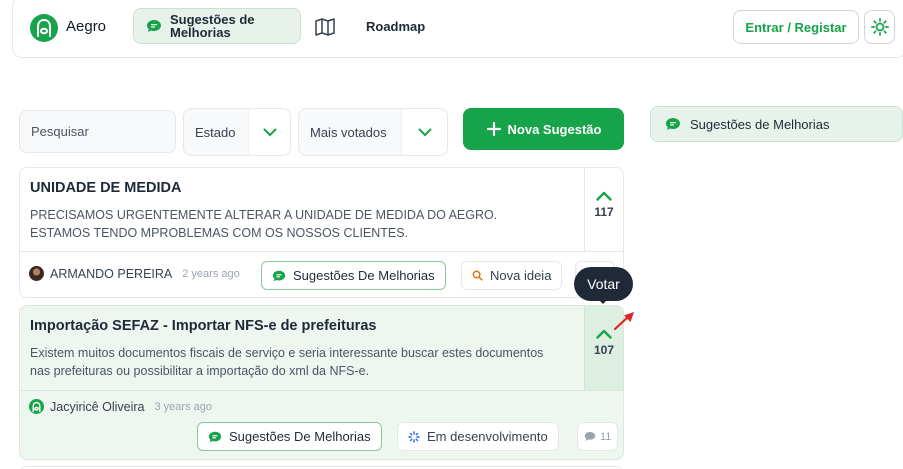  Describe the element at coordinates (105, 188) in the screenshot. I see `post-title: UNIDADE DE MEDIDA` at that location.